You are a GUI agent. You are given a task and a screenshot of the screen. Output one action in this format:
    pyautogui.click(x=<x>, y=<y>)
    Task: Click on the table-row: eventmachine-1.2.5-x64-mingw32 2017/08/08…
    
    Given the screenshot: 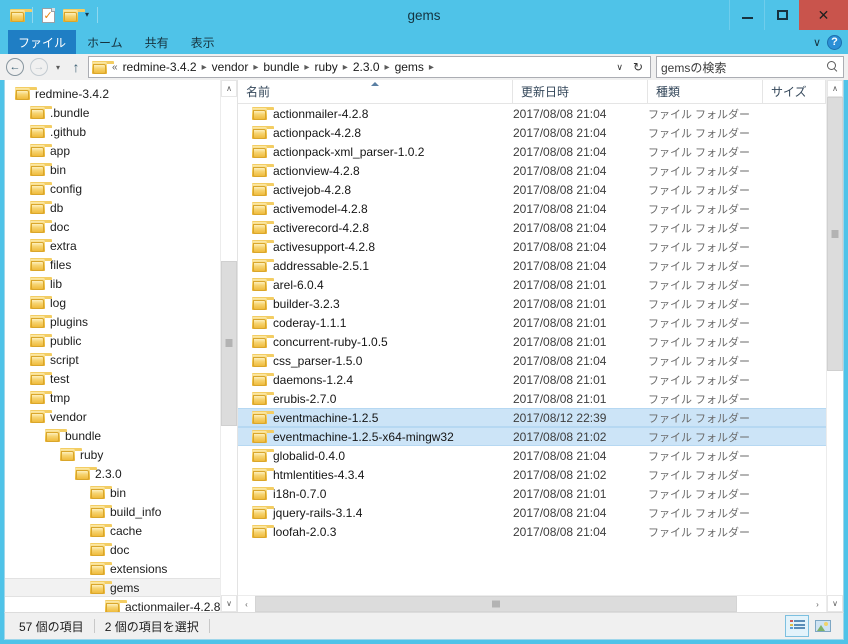 What is the action you would take?
    pyautogui.click(x=532, y=436)
    